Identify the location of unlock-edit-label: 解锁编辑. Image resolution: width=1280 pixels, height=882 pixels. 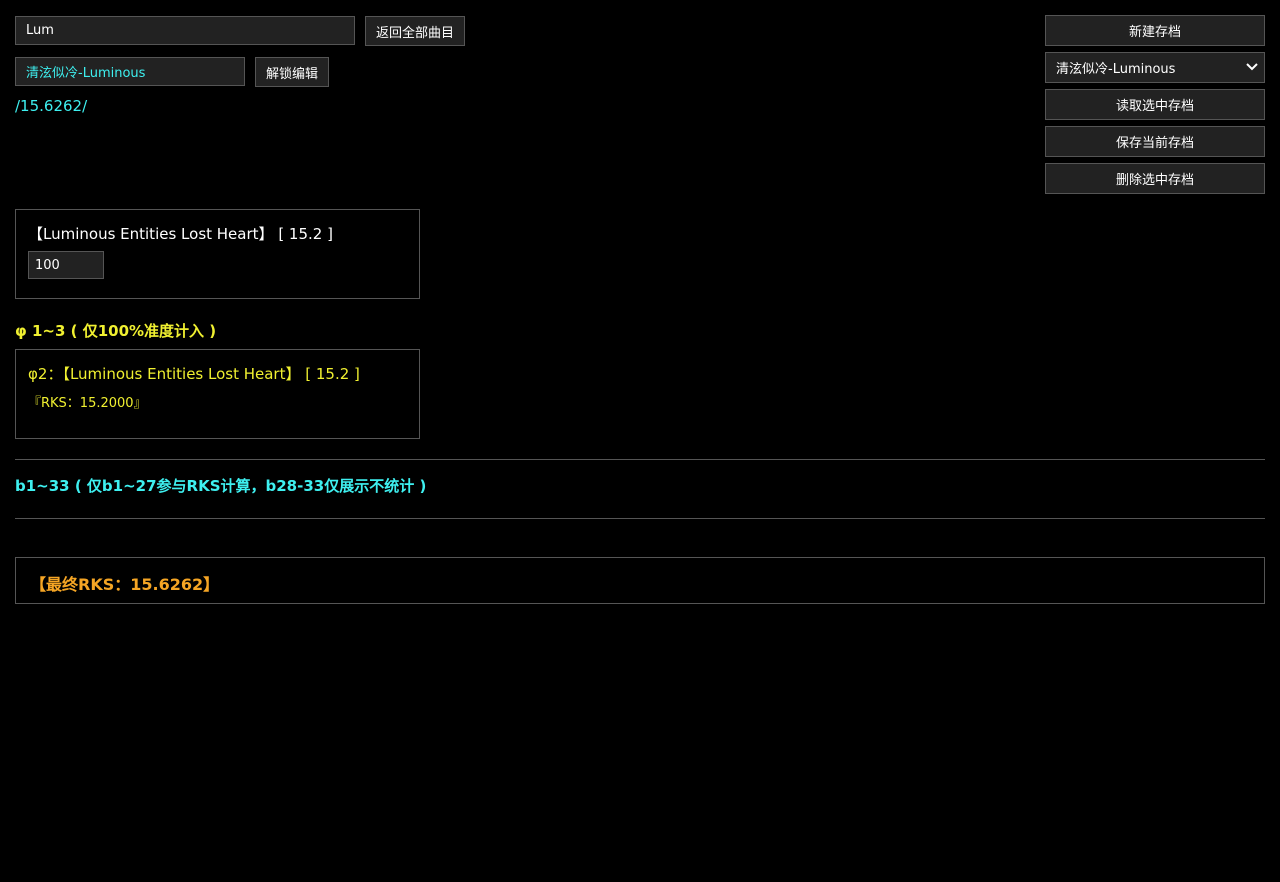
(292, 74).